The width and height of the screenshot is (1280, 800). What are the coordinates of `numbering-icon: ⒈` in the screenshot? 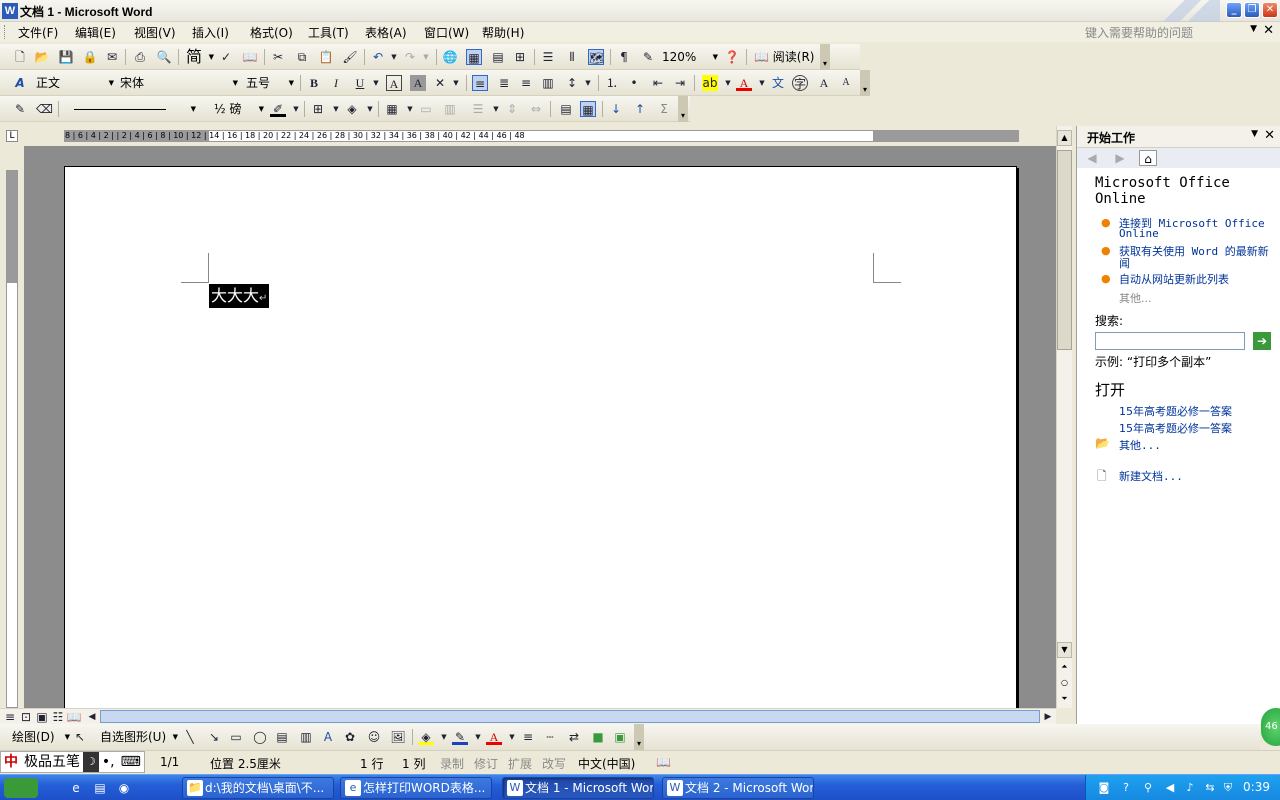 It's located at (612, 83).